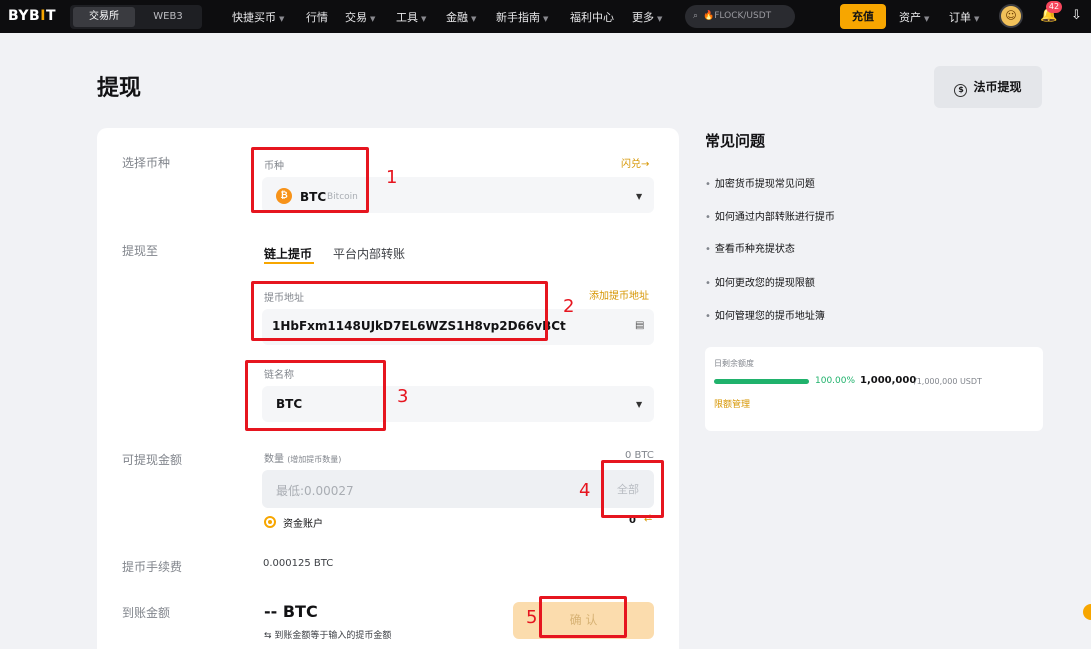  What do you see at coordinates (328, 636) in the screenshot?
I see `receive-amount-note: ⇆ 到账金额等于输入的提币金额` at bounding box center [328, 636].